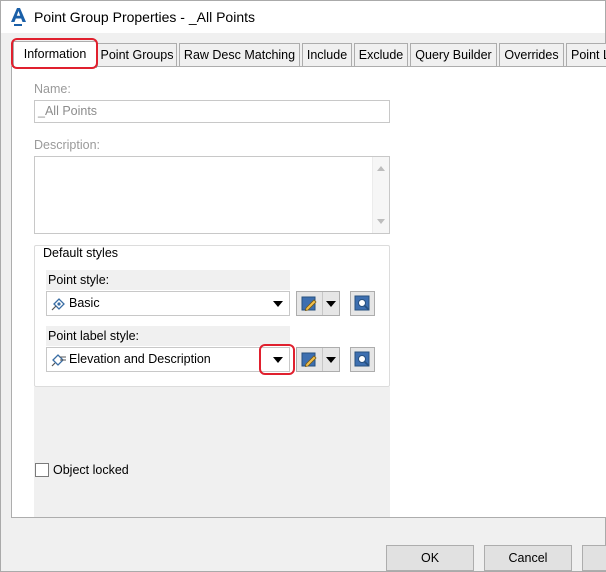  What do you see at coordinates (58, 360) in the screenshot?
I see `point-label-style-icon` at bounding box center [58, 360].